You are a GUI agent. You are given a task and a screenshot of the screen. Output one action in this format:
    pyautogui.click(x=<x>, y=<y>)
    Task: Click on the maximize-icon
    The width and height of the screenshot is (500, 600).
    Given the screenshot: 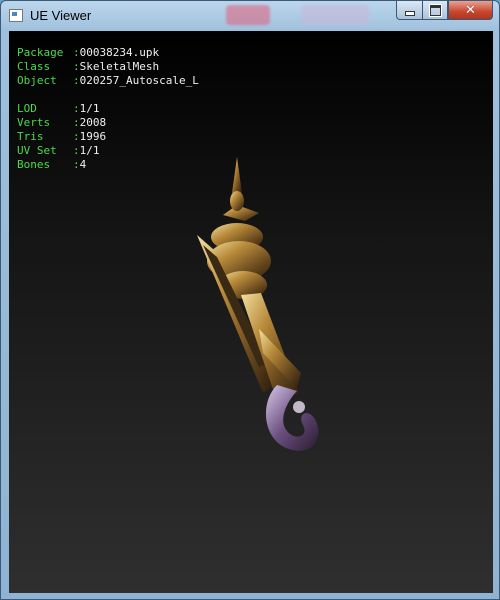 What is the action you would take?
    pyautogui.click(x=435, y=10)
    